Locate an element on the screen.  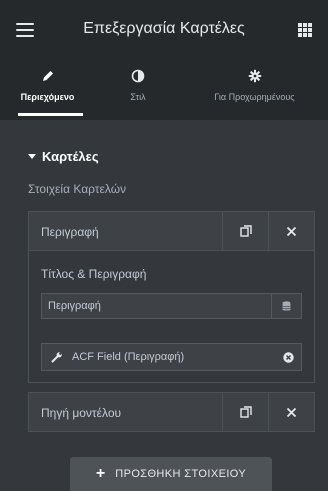
remove-tag-button is located at coordinates (288, 357).